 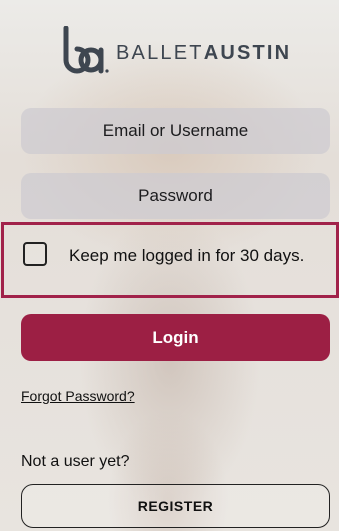 What do you see at coordinates (175, 196) in the screenshot?
I see `password-input` at bounding box center [175, 196].